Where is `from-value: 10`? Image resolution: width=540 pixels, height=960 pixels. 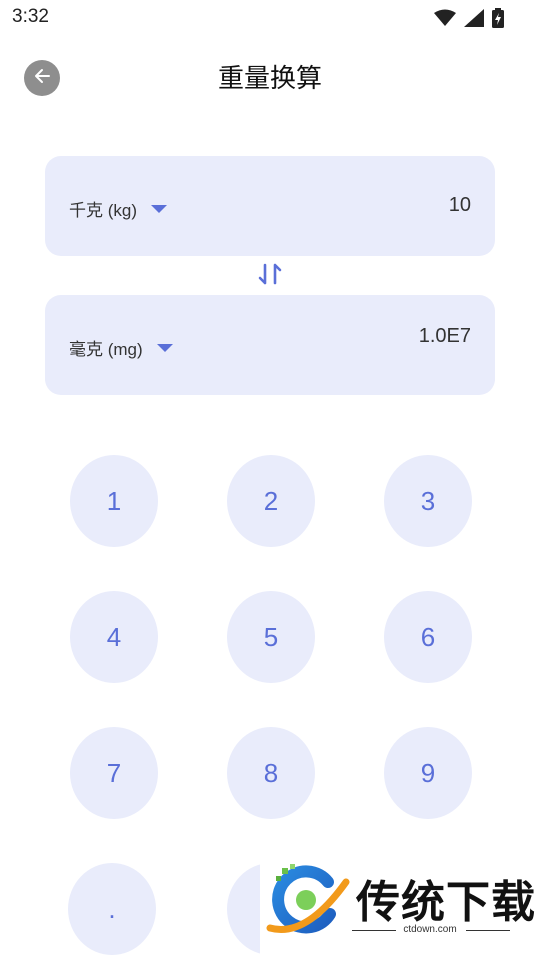 from-value: 10 is located at coordinates (460, 205).